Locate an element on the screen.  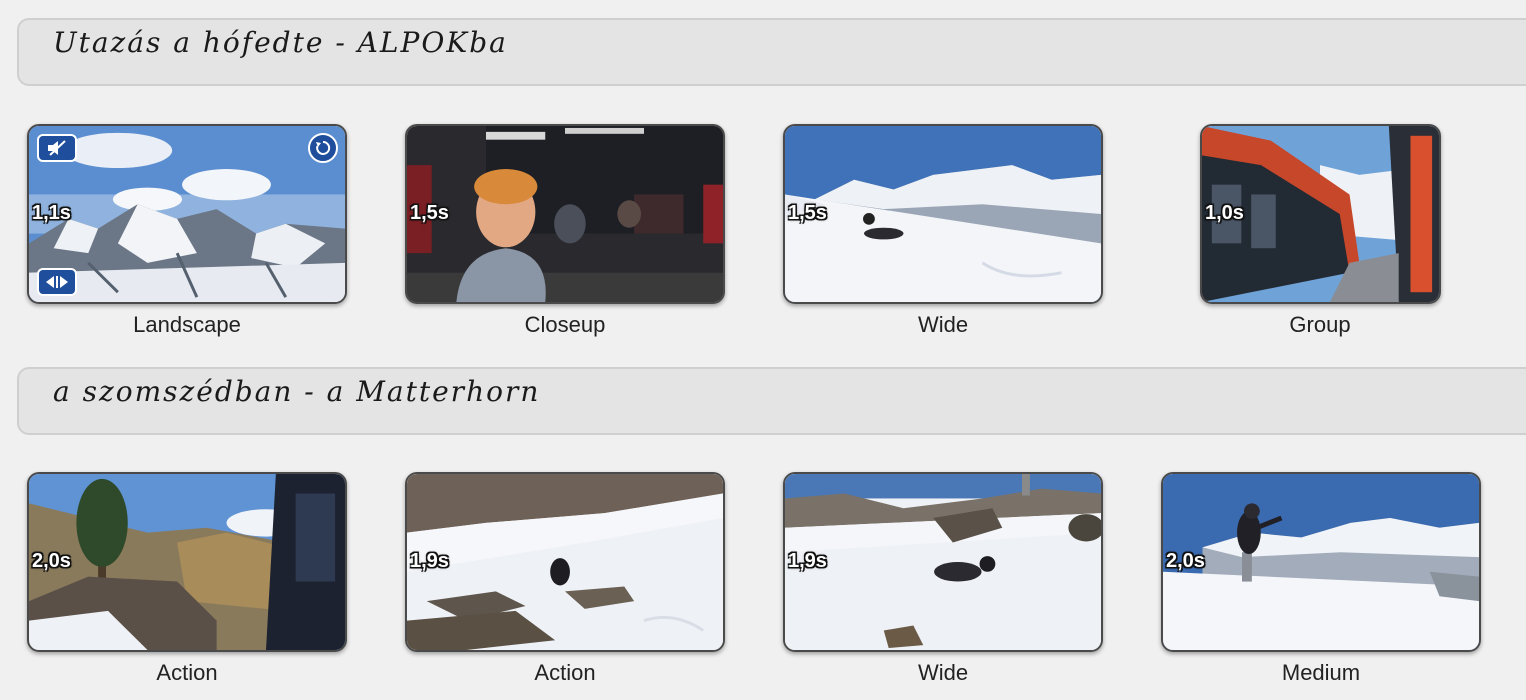
clip-duration: 1,1s is located at coordinates (51, 213).